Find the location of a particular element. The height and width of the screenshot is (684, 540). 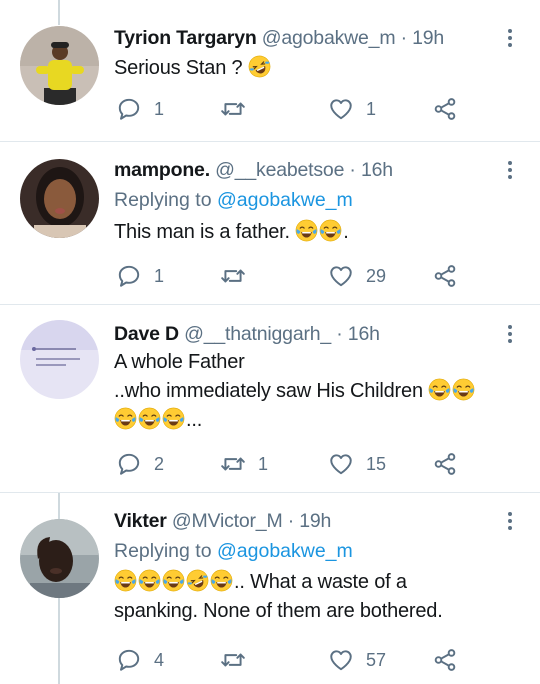

user-handle: @__thatniggarh_ is located at coordinates (257, 334).